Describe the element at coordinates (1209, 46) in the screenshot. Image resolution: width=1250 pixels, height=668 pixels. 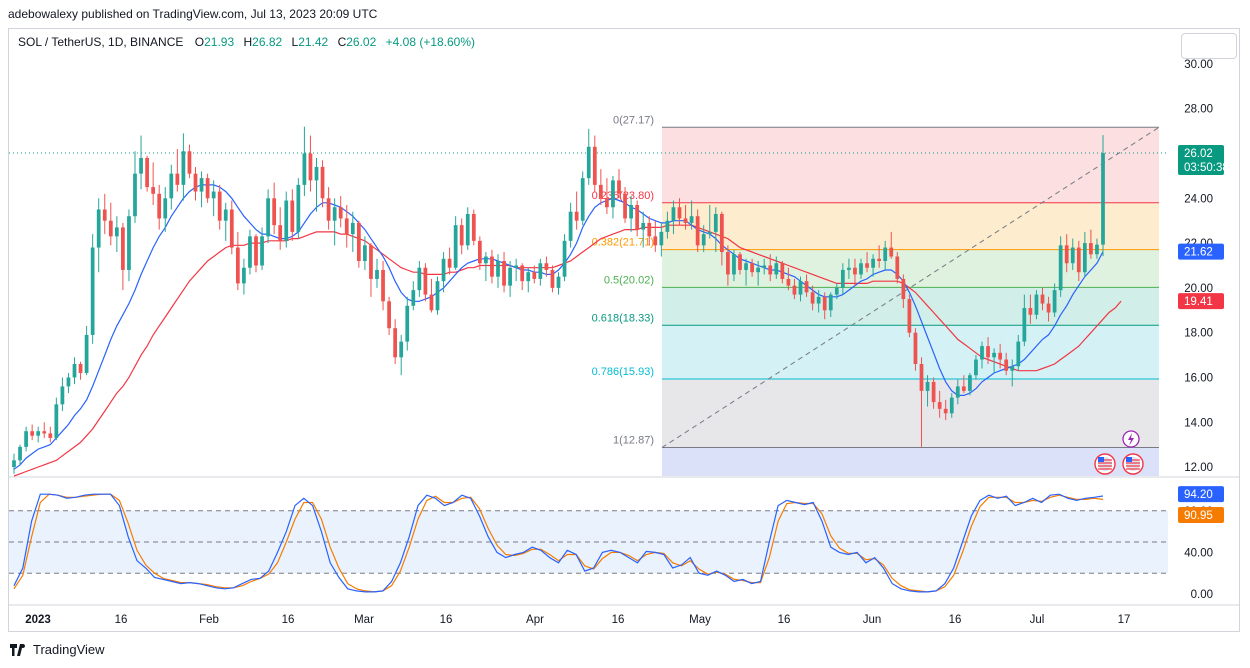
I see `chart-options-button` at that location.